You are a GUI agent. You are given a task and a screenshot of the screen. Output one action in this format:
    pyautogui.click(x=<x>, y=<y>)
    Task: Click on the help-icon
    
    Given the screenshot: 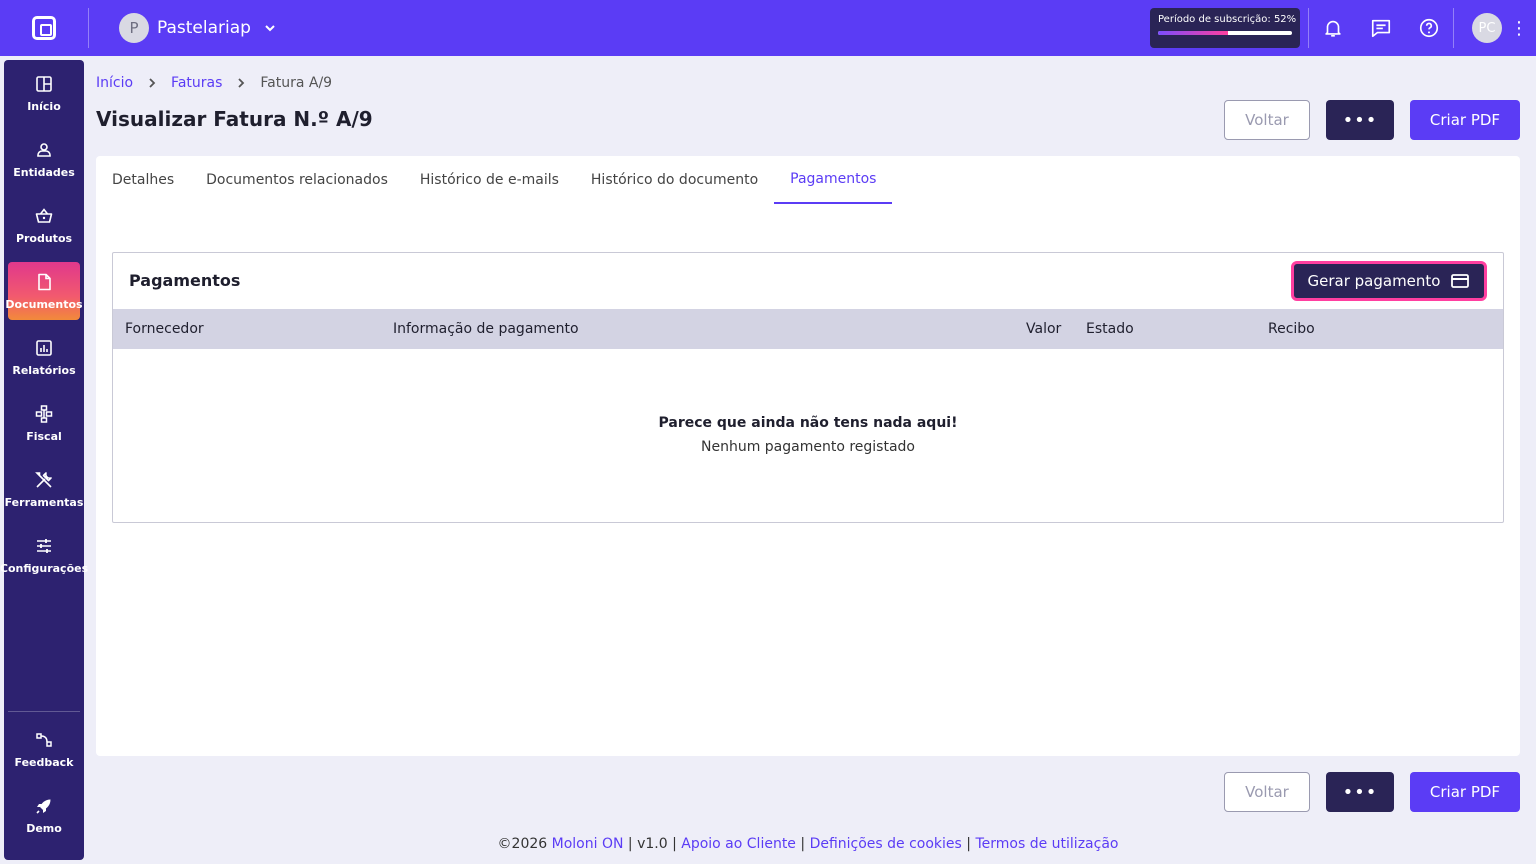 What is the action you would take?
    pyautogui.click(x=1429, y=28)
    